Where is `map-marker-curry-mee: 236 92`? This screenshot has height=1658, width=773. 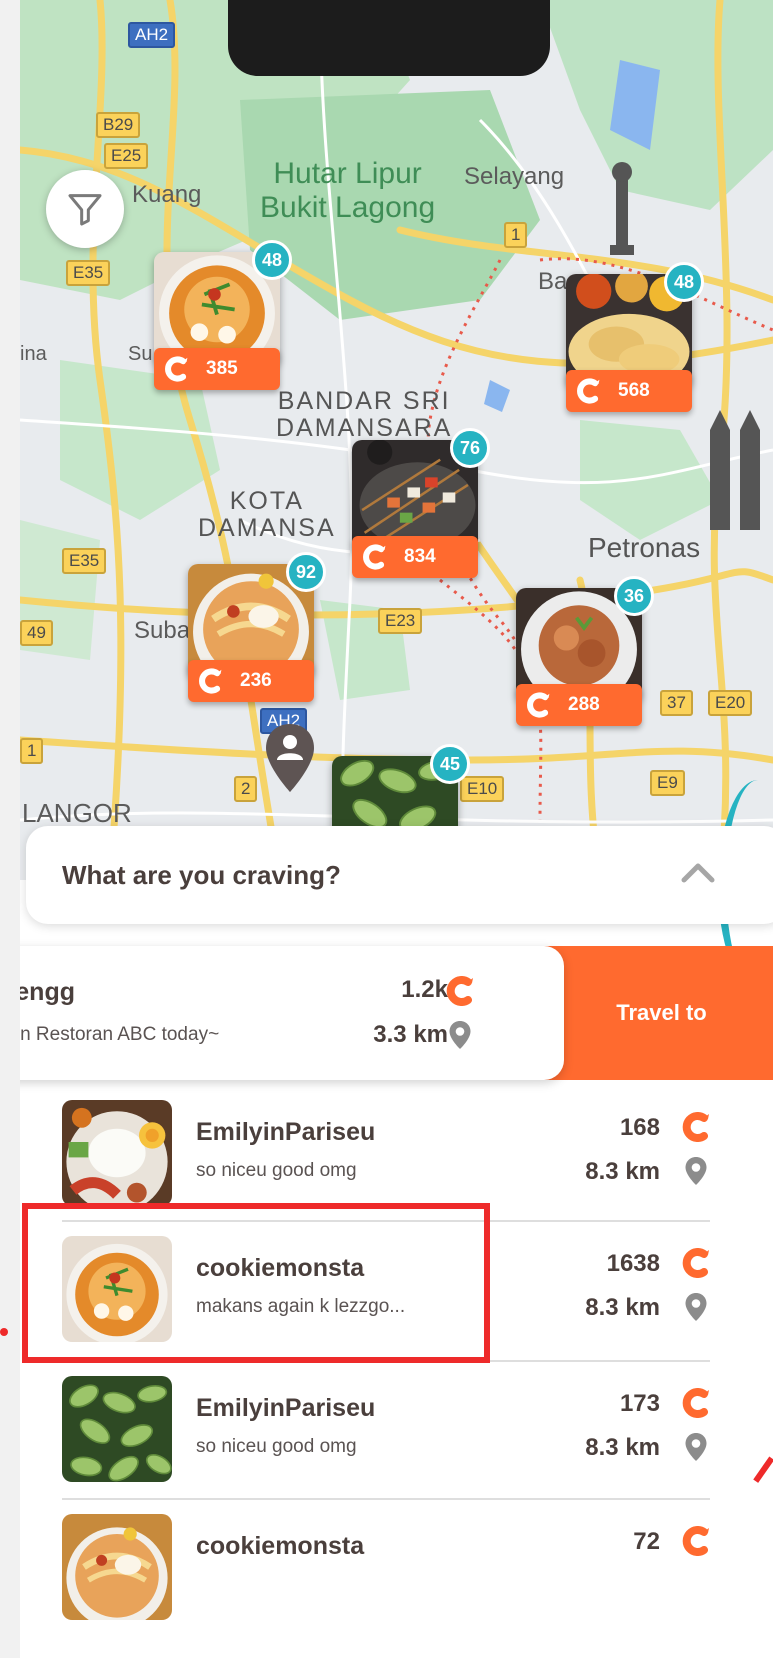
map-marker-curry-mee: 236 92 is located at coordinates (257, 627).